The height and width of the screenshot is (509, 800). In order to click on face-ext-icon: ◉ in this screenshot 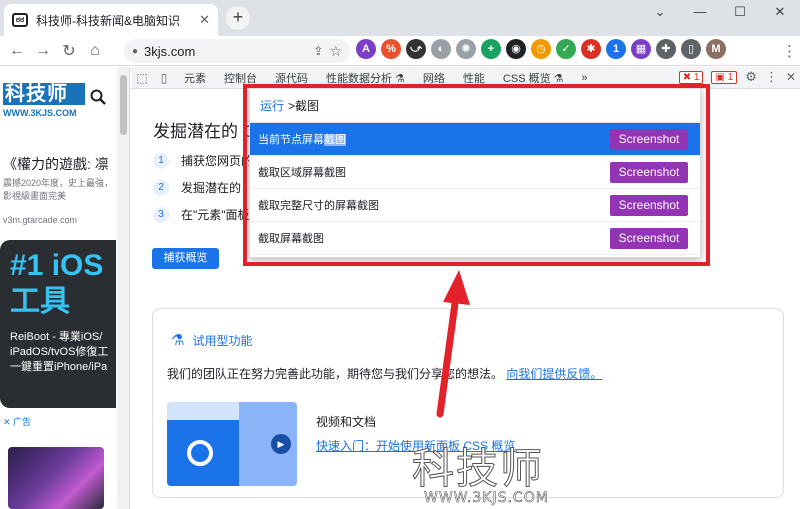, I will do `click(516, 49)`.